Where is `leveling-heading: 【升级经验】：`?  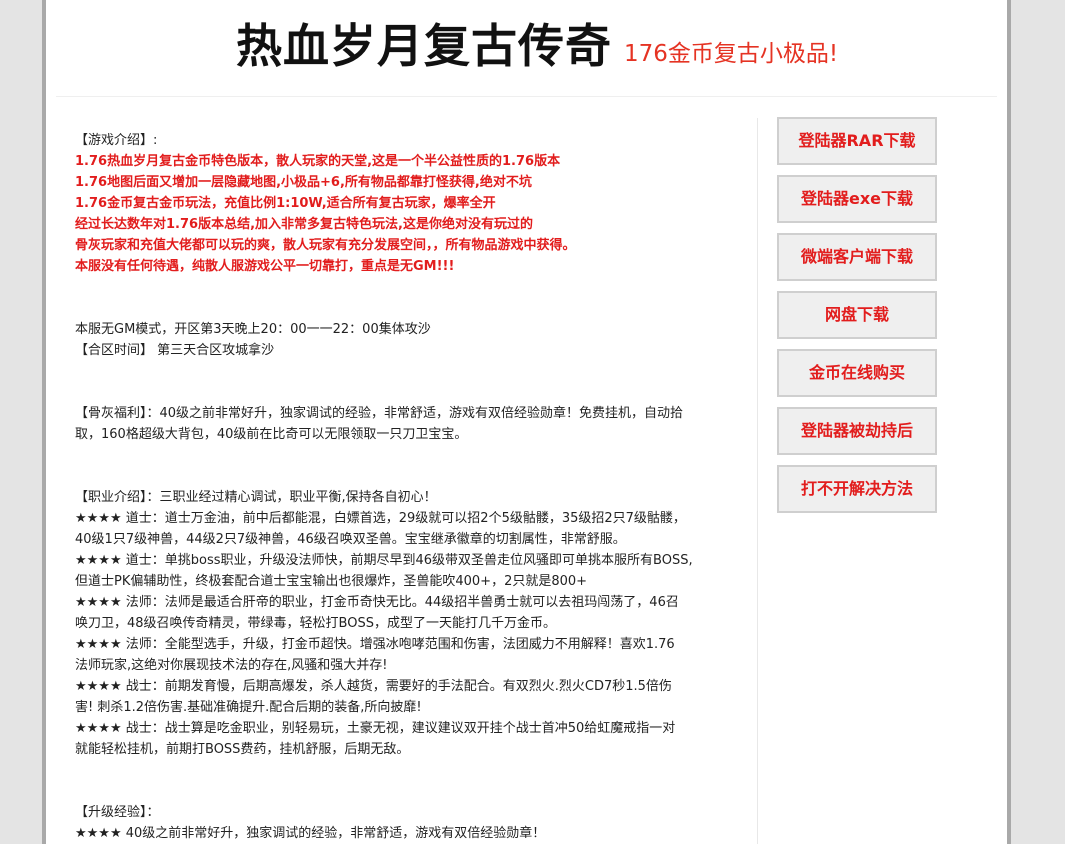 leveling-heading: 【升级经验】： is located at coordinates (117, 812).